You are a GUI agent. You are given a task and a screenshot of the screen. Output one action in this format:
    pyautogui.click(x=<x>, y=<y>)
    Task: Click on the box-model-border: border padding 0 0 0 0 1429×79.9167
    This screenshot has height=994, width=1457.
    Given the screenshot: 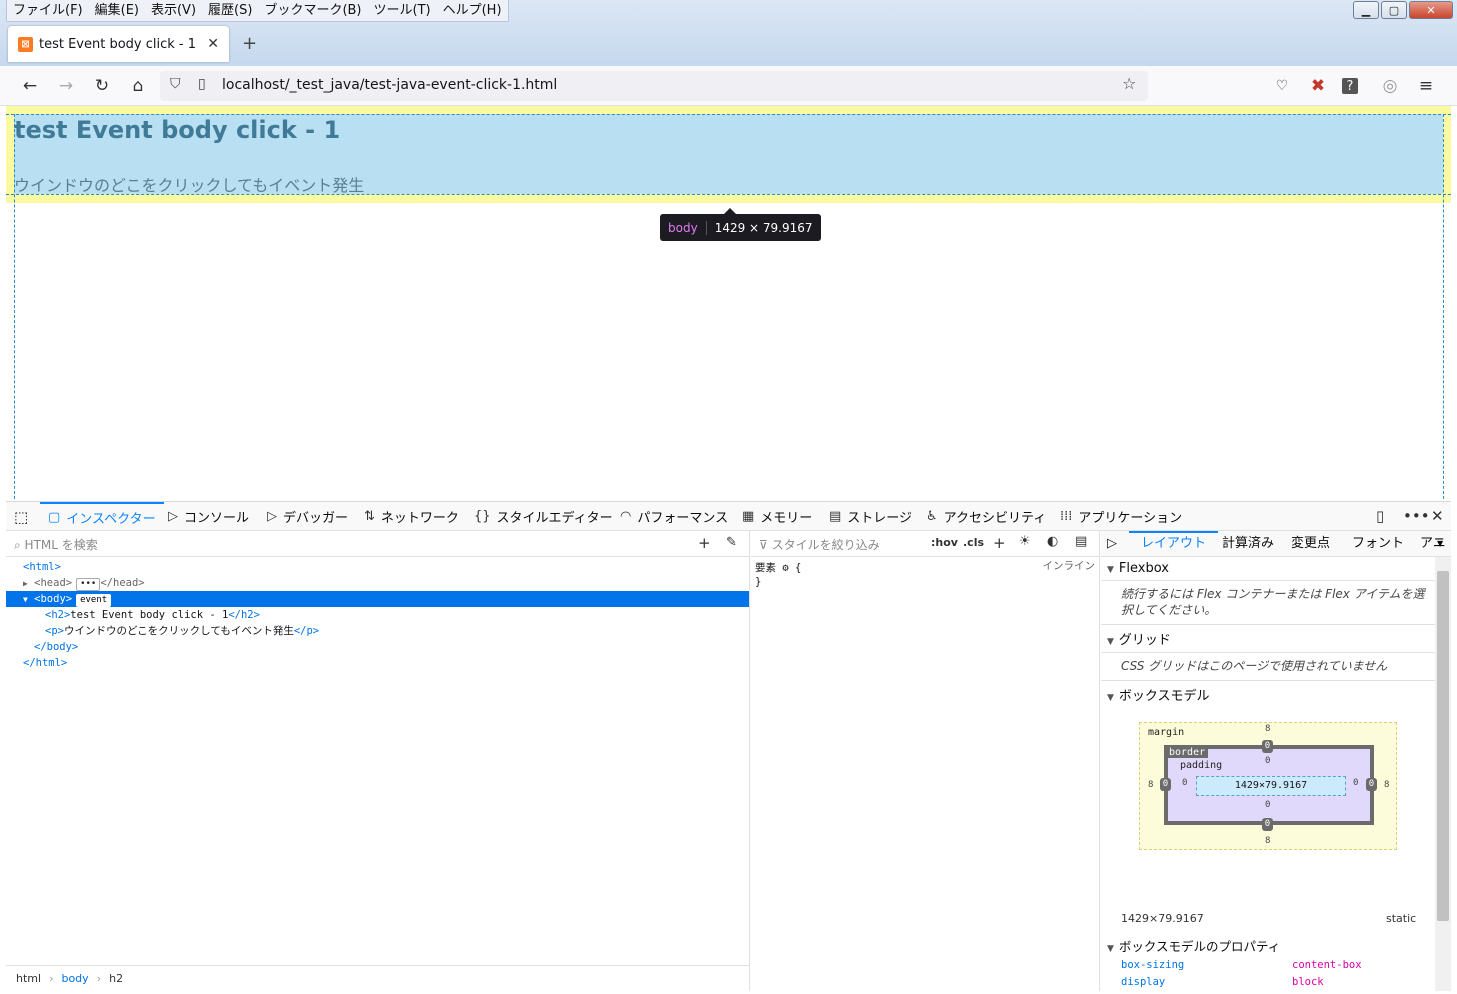 What is the action you would take?
    pyautogui.click(x=1269, y=785)
    